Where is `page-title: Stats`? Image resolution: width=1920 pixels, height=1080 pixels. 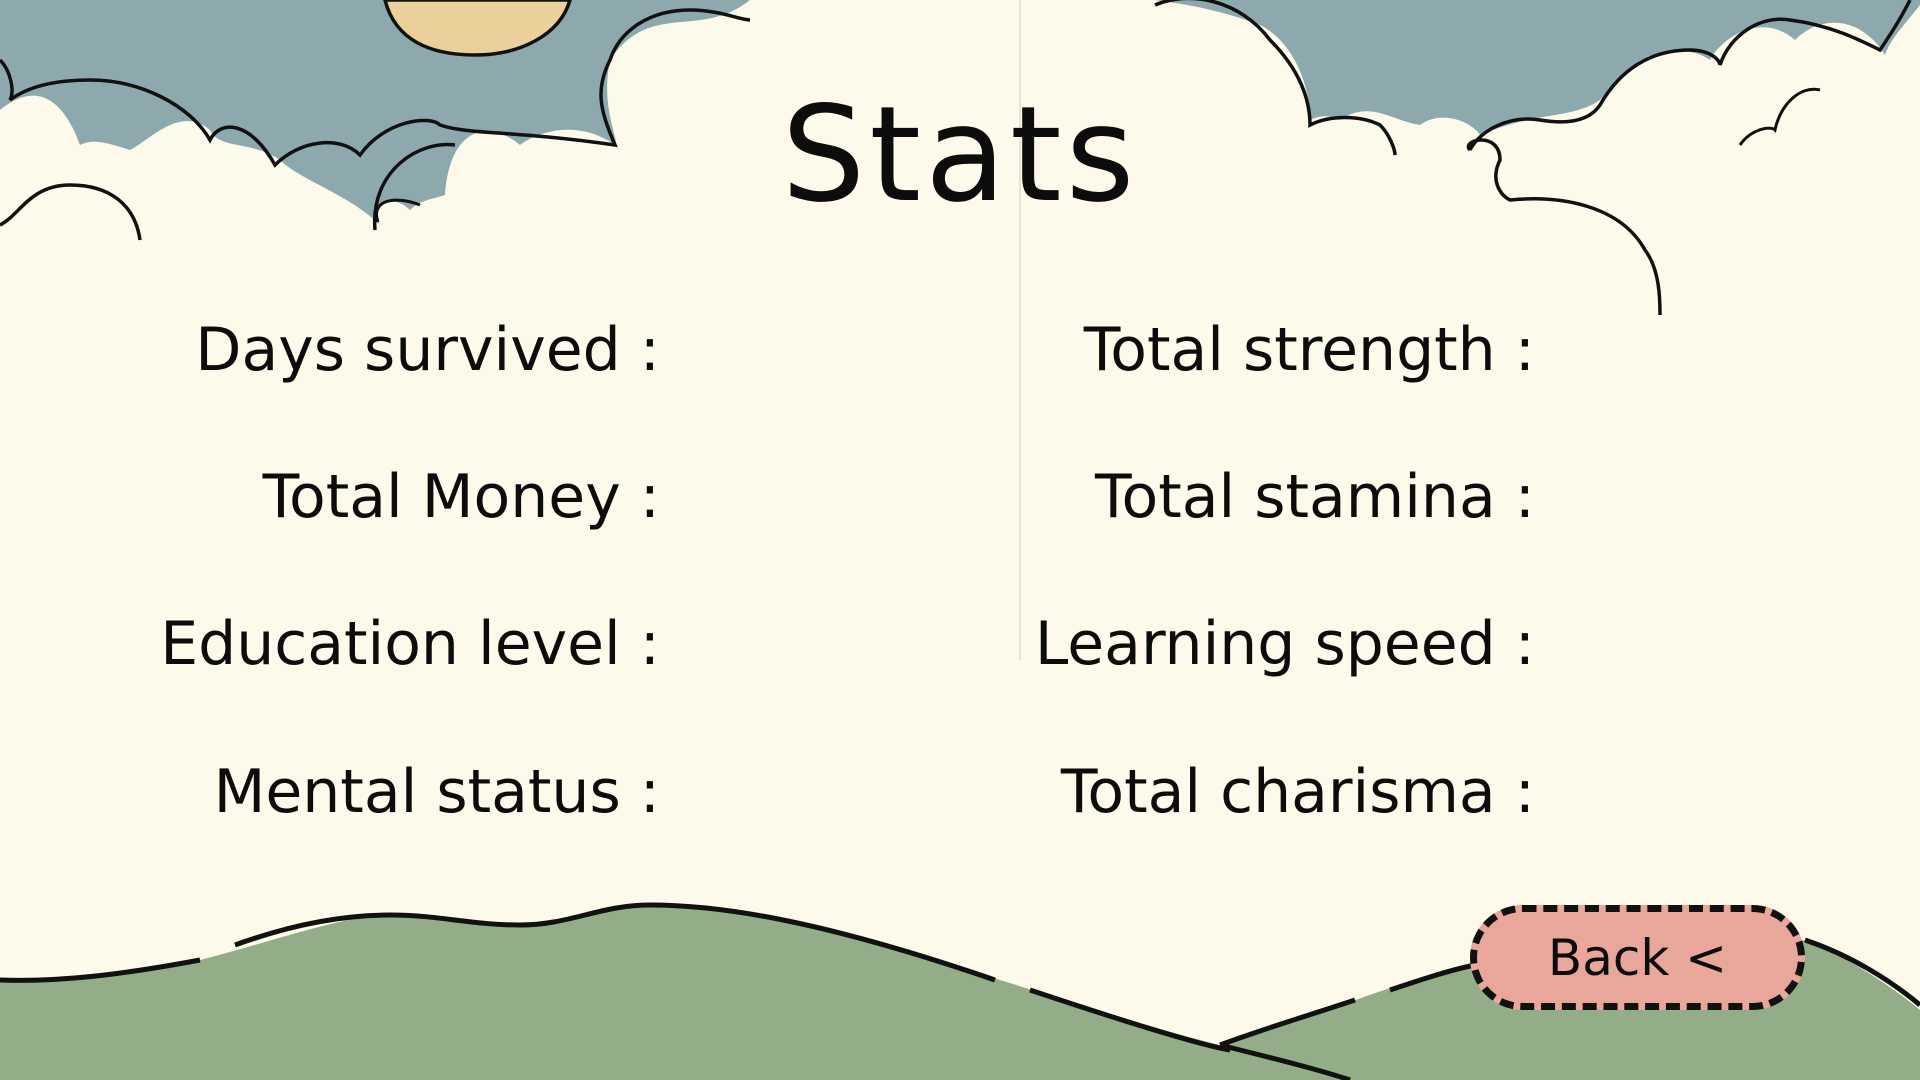
page-title: Stats is located at coordinates (960, 155).